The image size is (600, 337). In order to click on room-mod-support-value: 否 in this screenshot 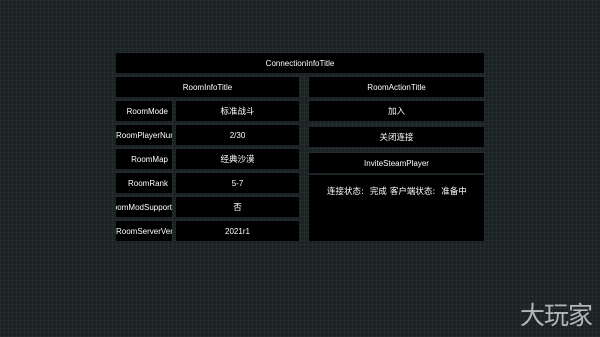, I will do `click(237, 207)`.